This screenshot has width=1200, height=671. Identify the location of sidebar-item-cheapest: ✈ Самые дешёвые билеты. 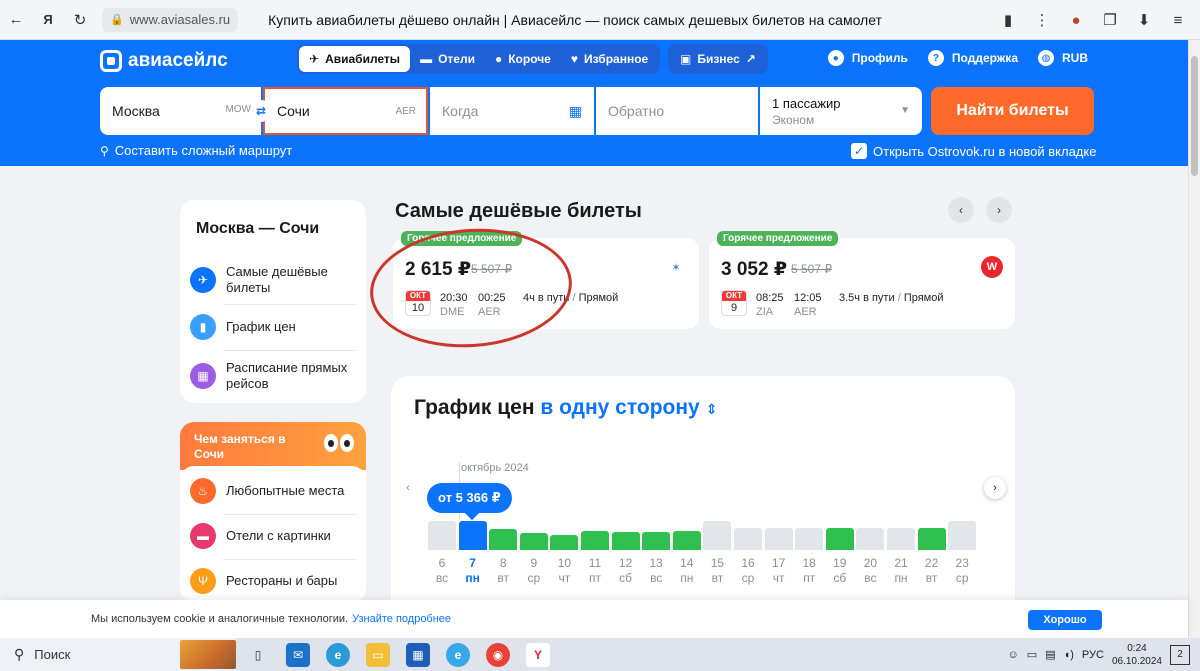
(273, 280).